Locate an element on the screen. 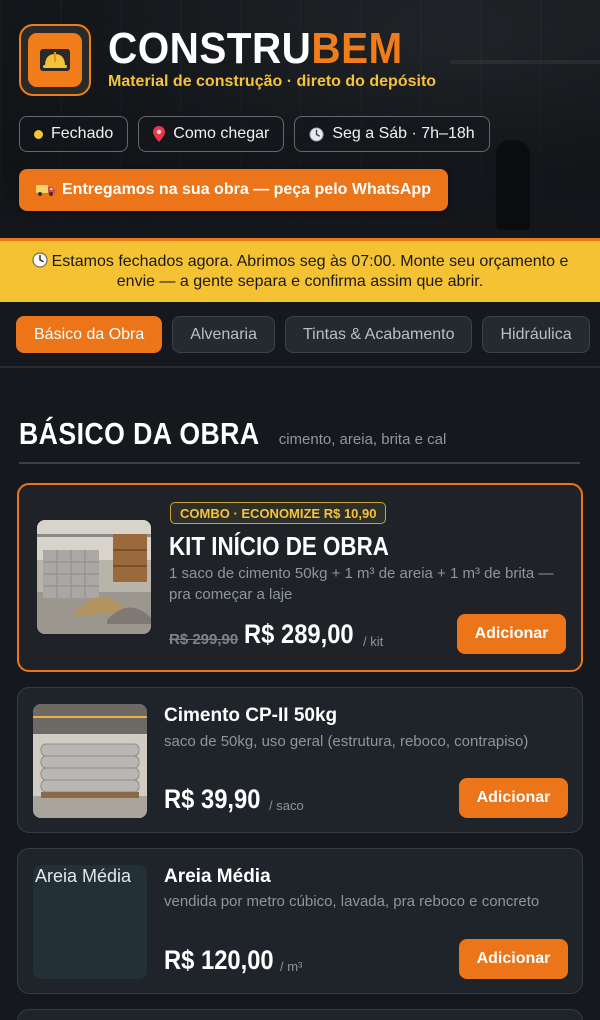 The image size is (600, 1020). product-price: R$ 120,00 is located at coordinates (219, 960).